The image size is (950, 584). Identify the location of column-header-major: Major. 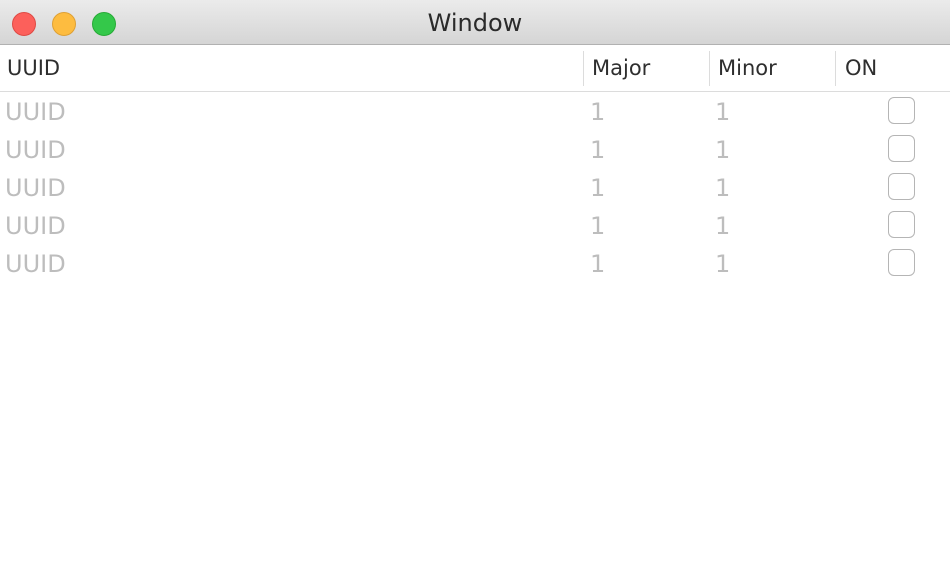
(621, 68).